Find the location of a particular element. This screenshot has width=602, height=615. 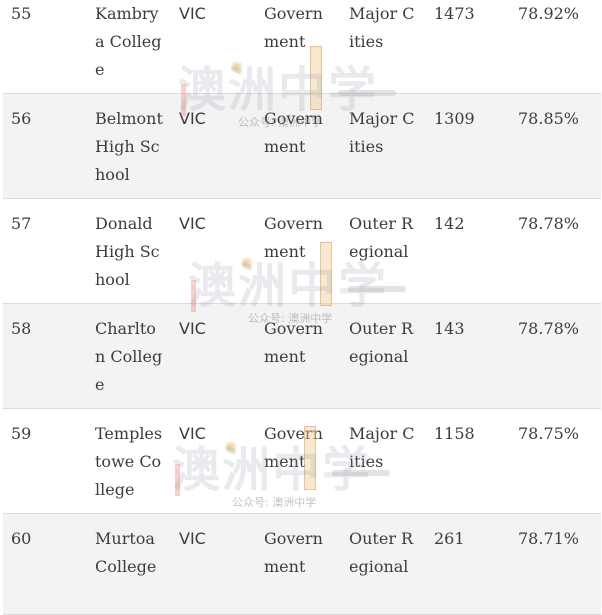

rank-cell: 60 is located at coordinates (45, 564).